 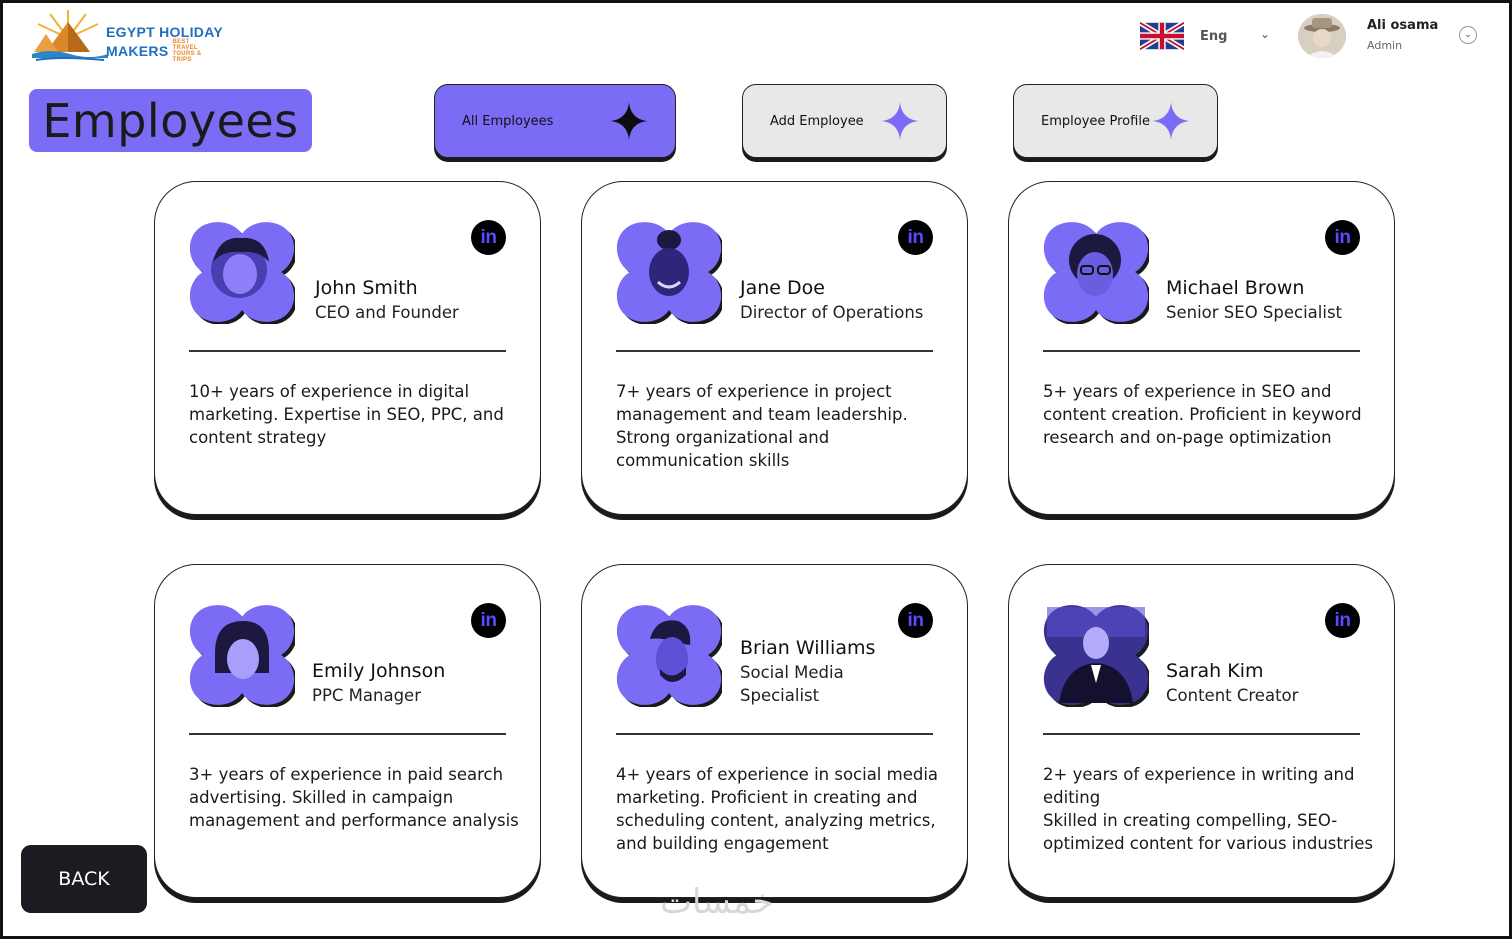 What do you see at coordinates (1235, 288) in the screenshot?
I see `employee-name: Michael Brown` at bounding box center [1235, 288].